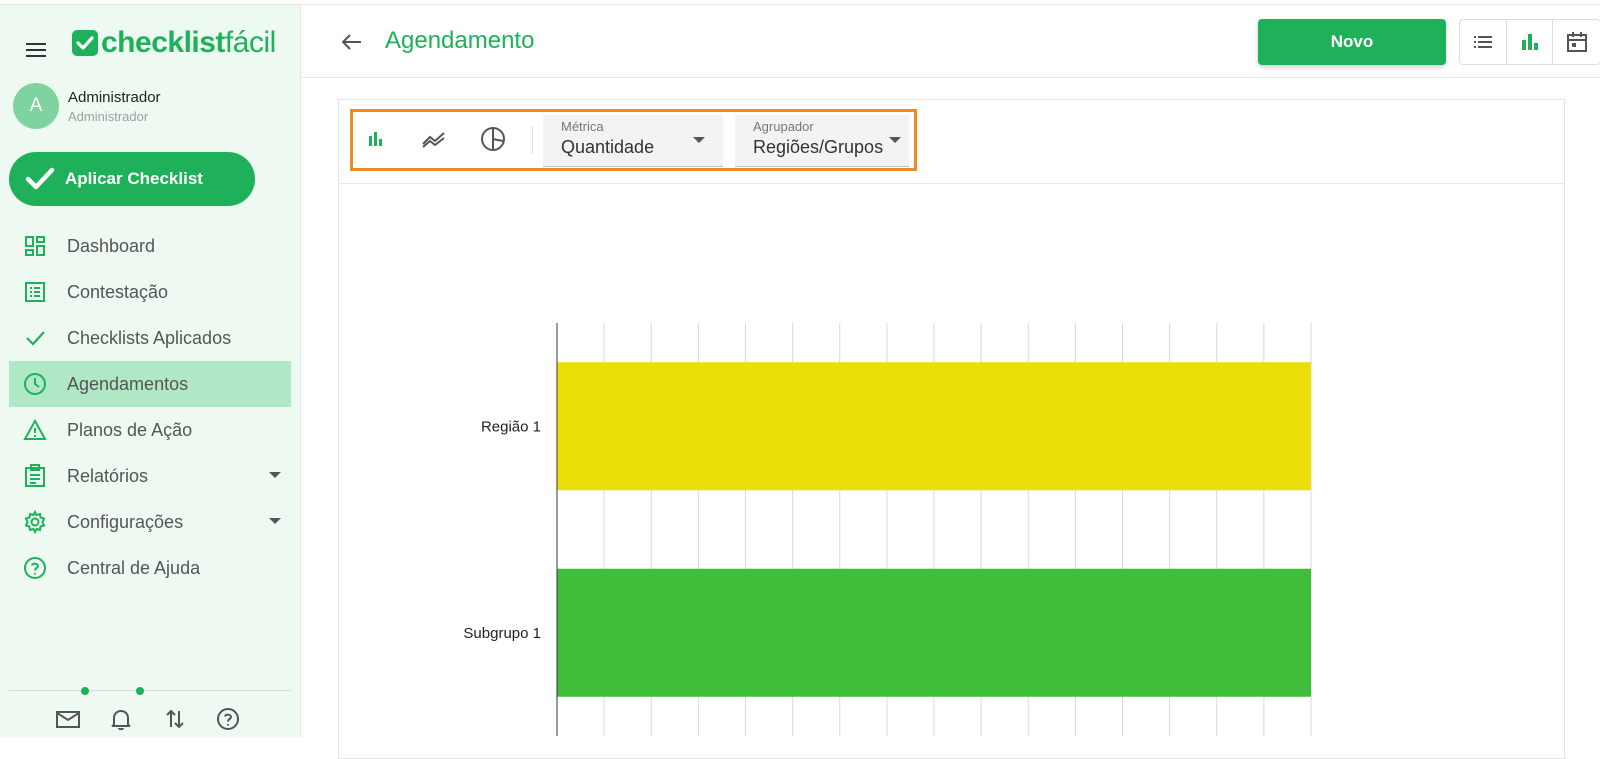  Describe the element at coordinates (108, 475) in the screenshot. I see `sidebar-item-label: Relatórios` at that location.